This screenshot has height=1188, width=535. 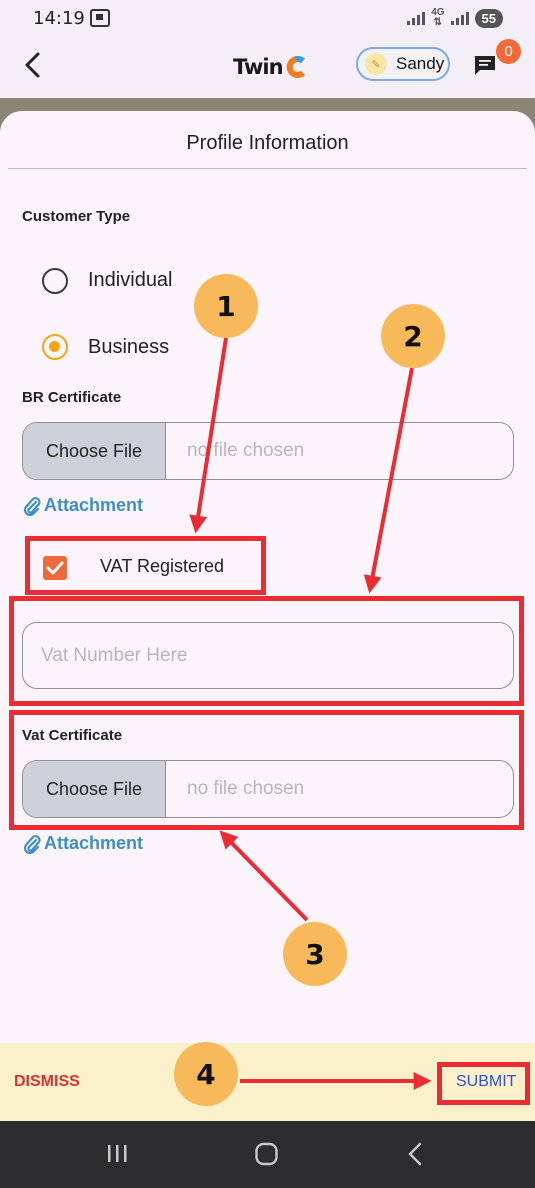 What do you see at coordinates (413, 336) in the screenshot?
I see `annotation-marker-2: 2` at bounding box center [413, 336].